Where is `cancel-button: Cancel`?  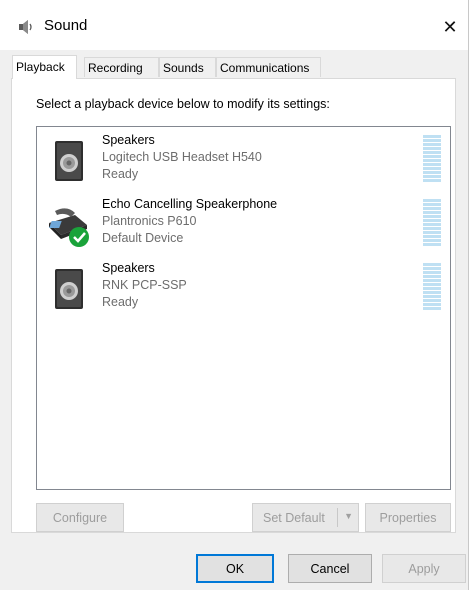
cancel-button: Cancel is located at coordinates (330, 568).